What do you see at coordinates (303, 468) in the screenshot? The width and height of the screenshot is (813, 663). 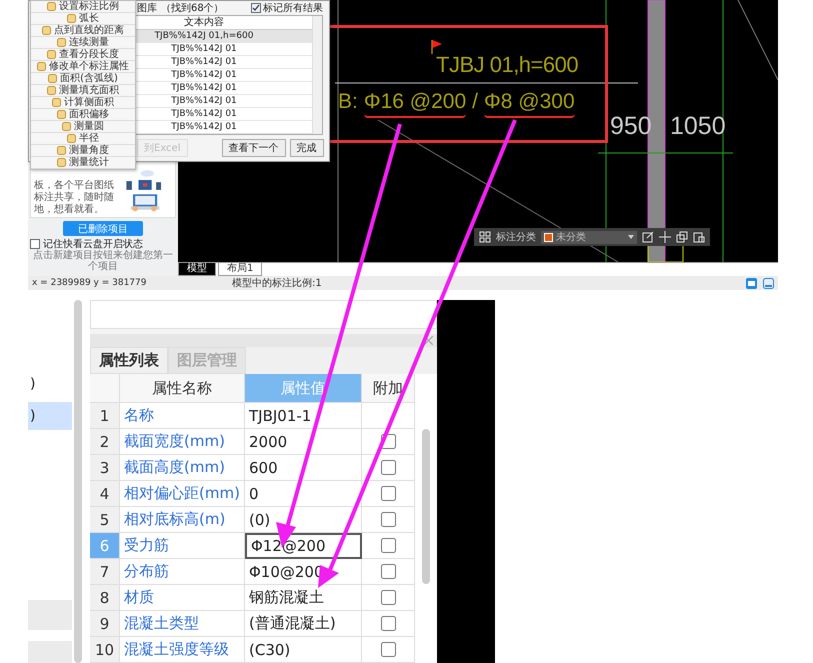 I see `property-value: 600` at bounding box center [303, 468].